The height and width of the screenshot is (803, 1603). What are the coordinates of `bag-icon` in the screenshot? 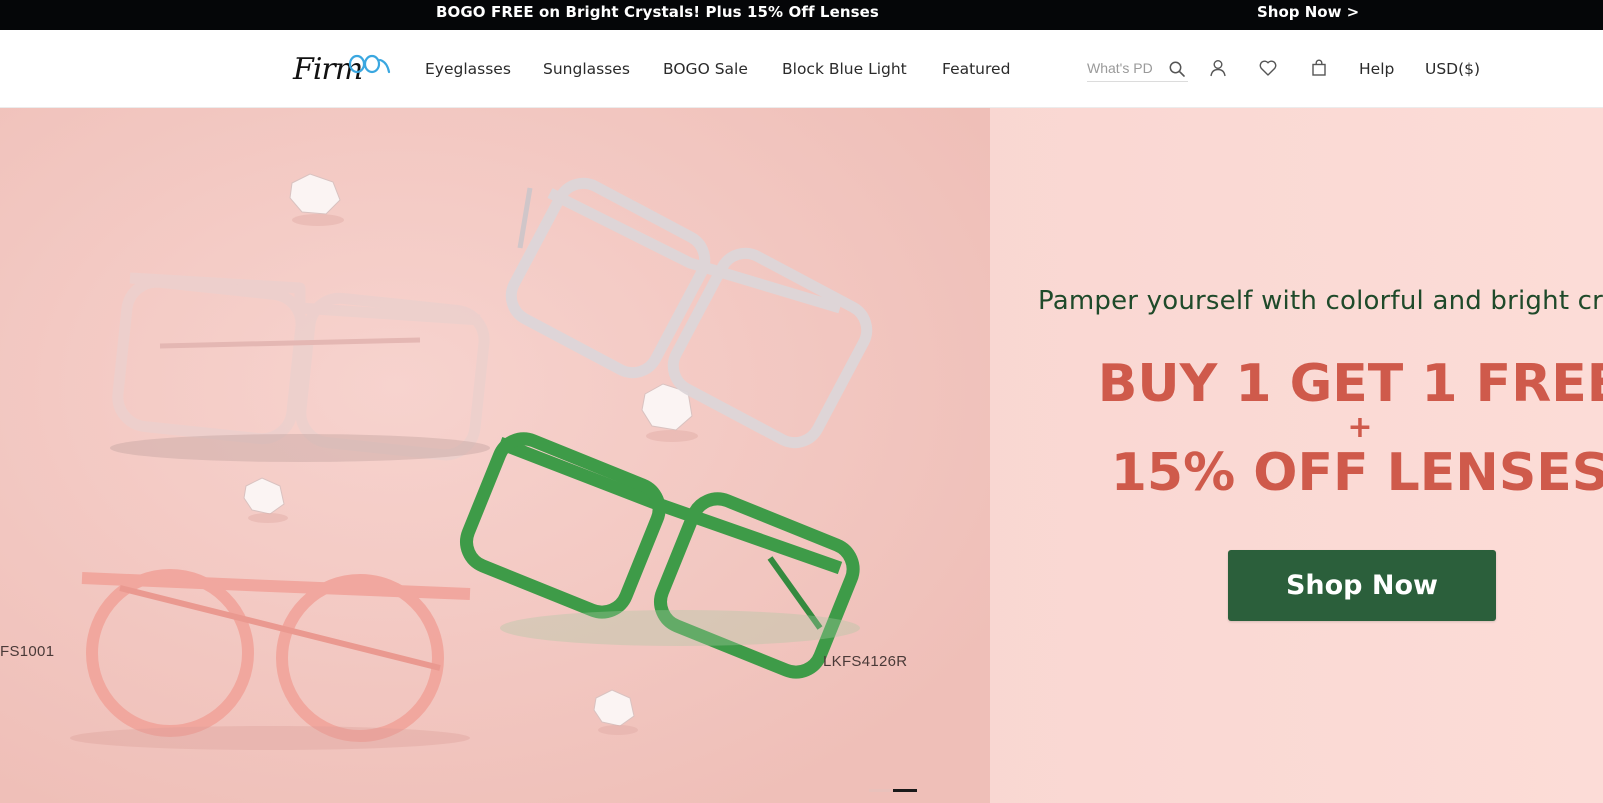 It's located at (1319, 68).